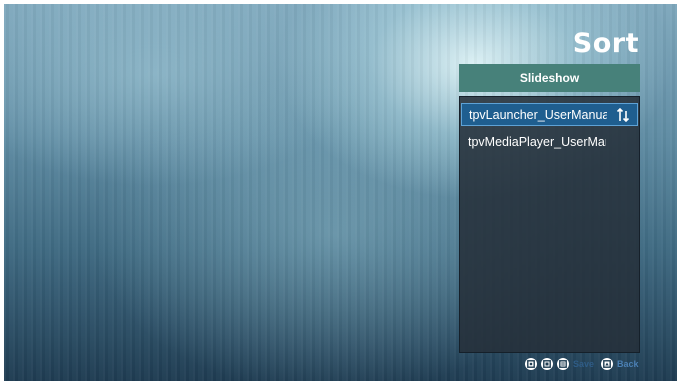 The width and height of the screenshot is (681, 385). Describe the element at coordinates (538, 114) in the screenshot. I see `list-item-label: tpvLauncher_UserManua` at that location.